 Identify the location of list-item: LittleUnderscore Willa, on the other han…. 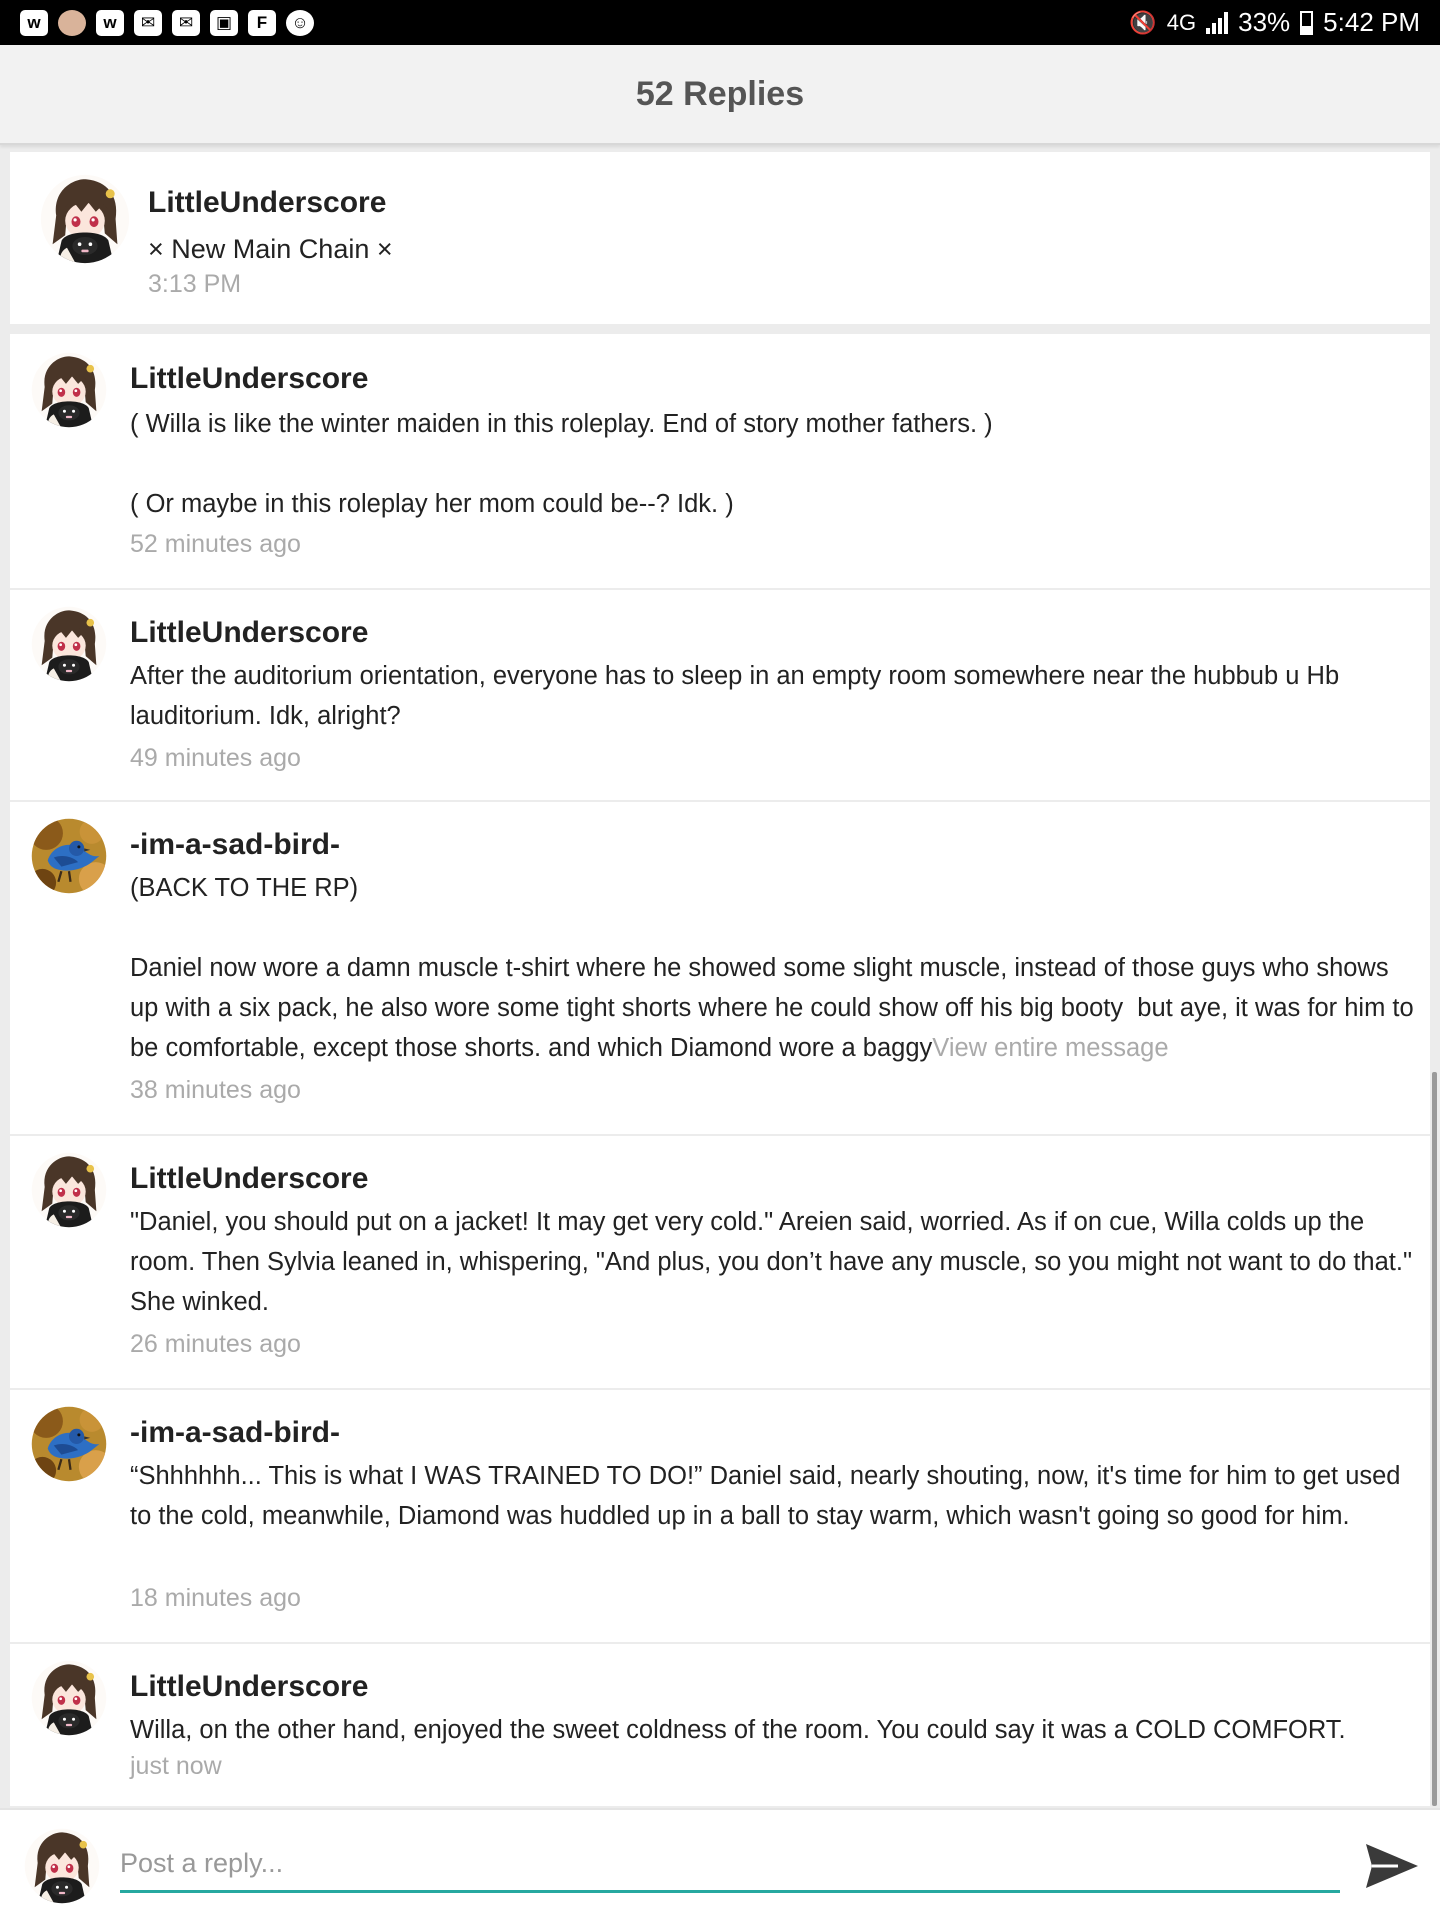
(720, 1725).